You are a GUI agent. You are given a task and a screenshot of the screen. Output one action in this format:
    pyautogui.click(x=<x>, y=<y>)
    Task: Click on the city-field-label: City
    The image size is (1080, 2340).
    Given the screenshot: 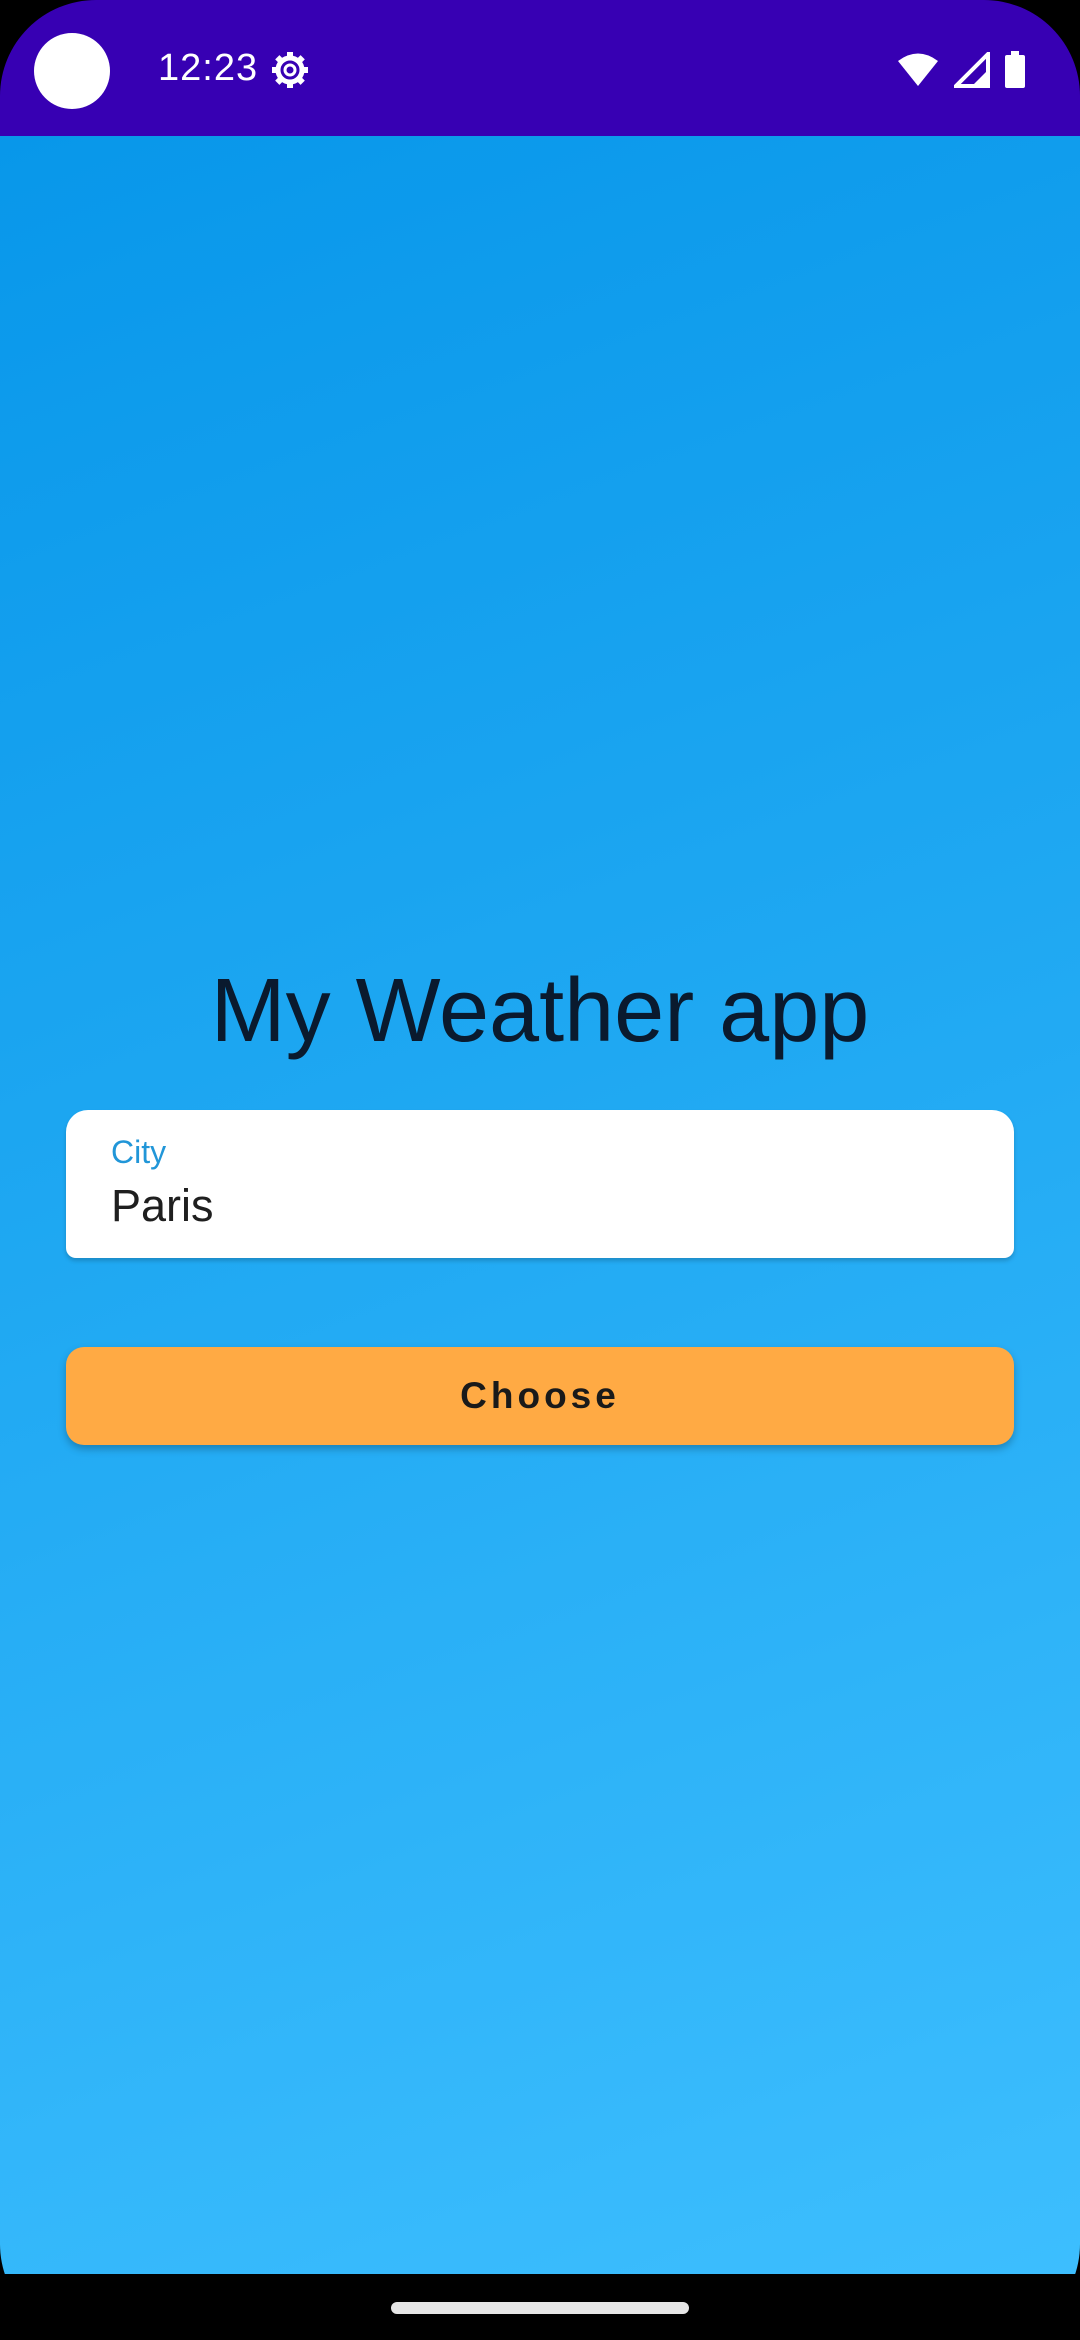 What is the action you would take?
    pyautogui.click(x=139, y=1152)
    